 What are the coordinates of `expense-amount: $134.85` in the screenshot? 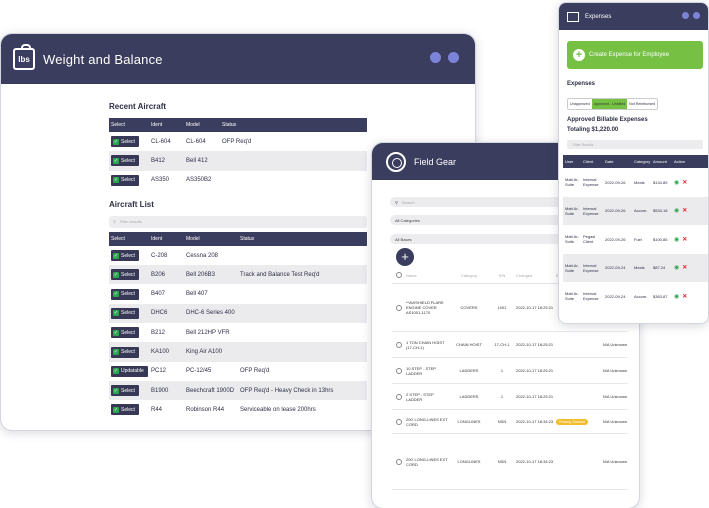 It's located at (660, 182).